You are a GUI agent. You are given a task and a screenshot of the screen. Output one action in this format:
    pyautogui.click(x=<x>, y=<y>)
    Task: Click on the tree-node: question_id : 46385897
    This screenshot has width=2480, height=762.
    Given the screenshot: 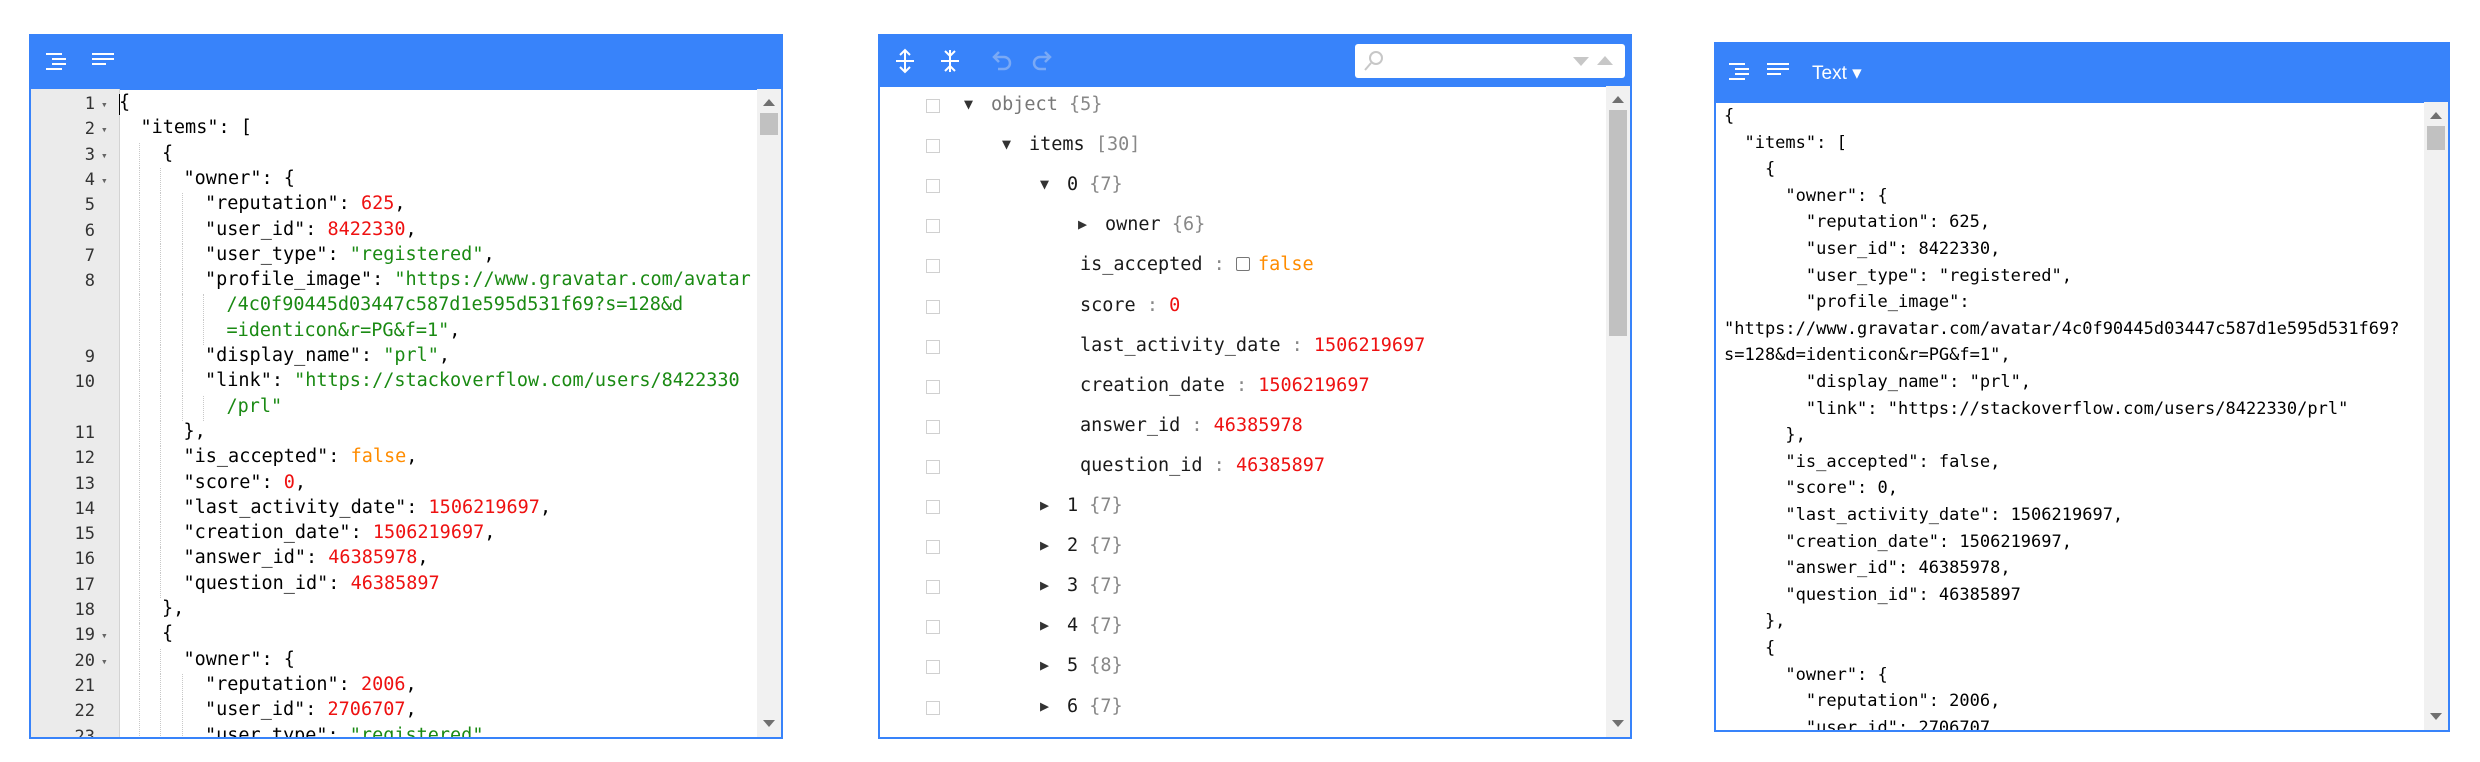 What is the action you would take?
    pyautogui.click(x=1243, y=467)
    